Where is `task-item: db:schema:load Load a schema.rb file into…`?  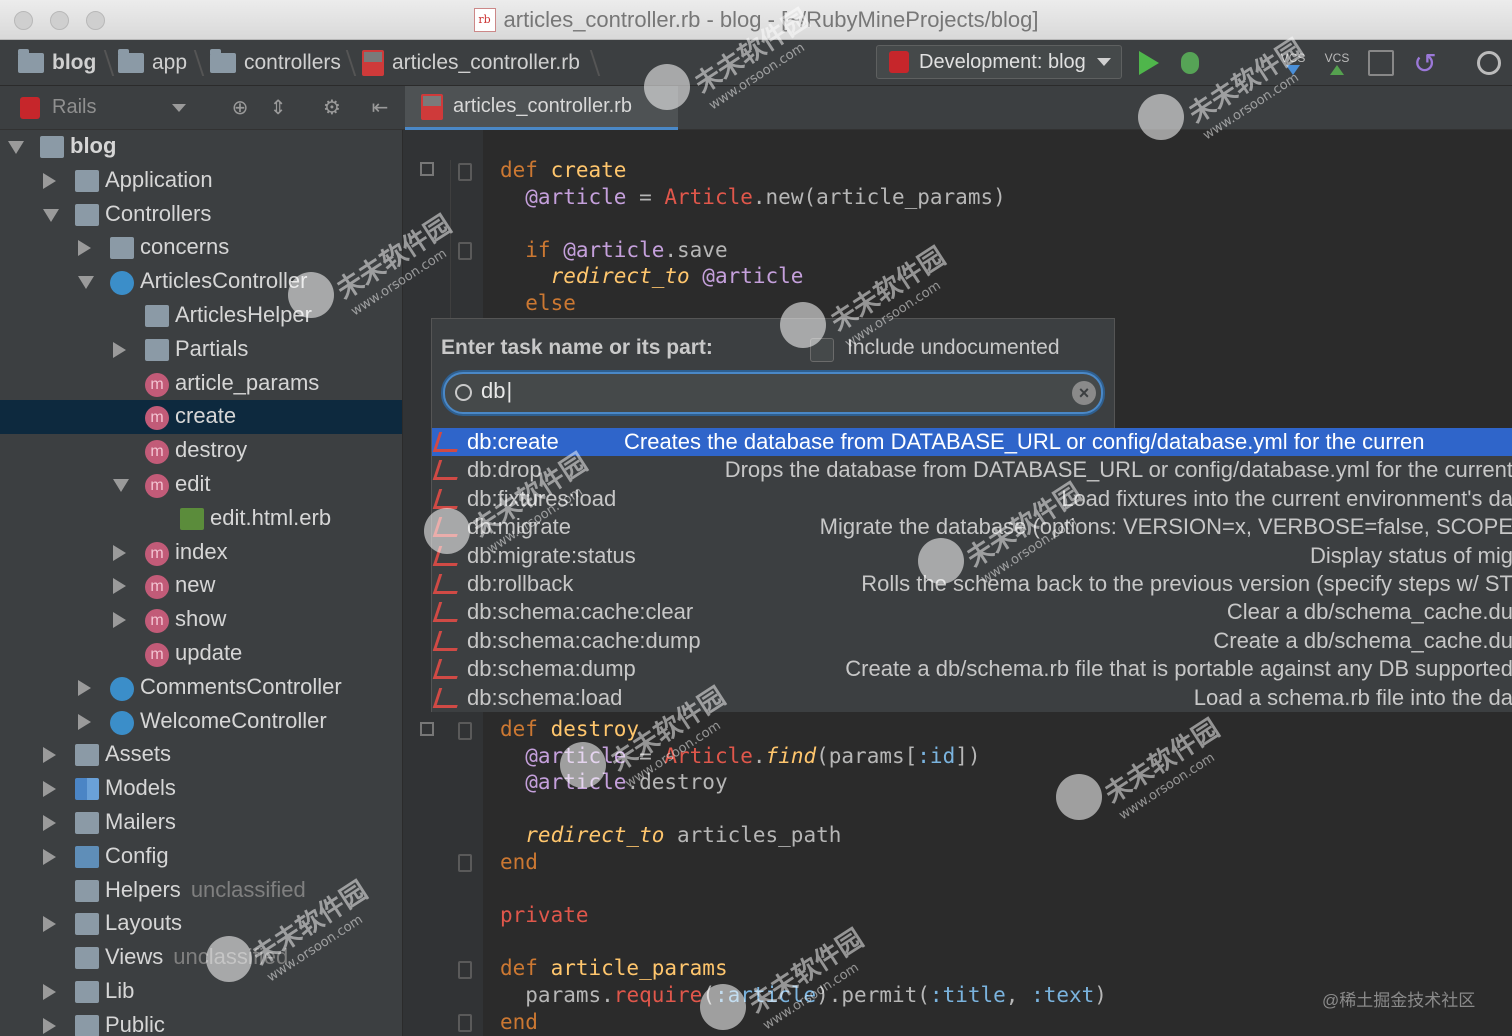
task-item: db:schema:load Load a schema.rb file into… is located at coordinates (972, 698).